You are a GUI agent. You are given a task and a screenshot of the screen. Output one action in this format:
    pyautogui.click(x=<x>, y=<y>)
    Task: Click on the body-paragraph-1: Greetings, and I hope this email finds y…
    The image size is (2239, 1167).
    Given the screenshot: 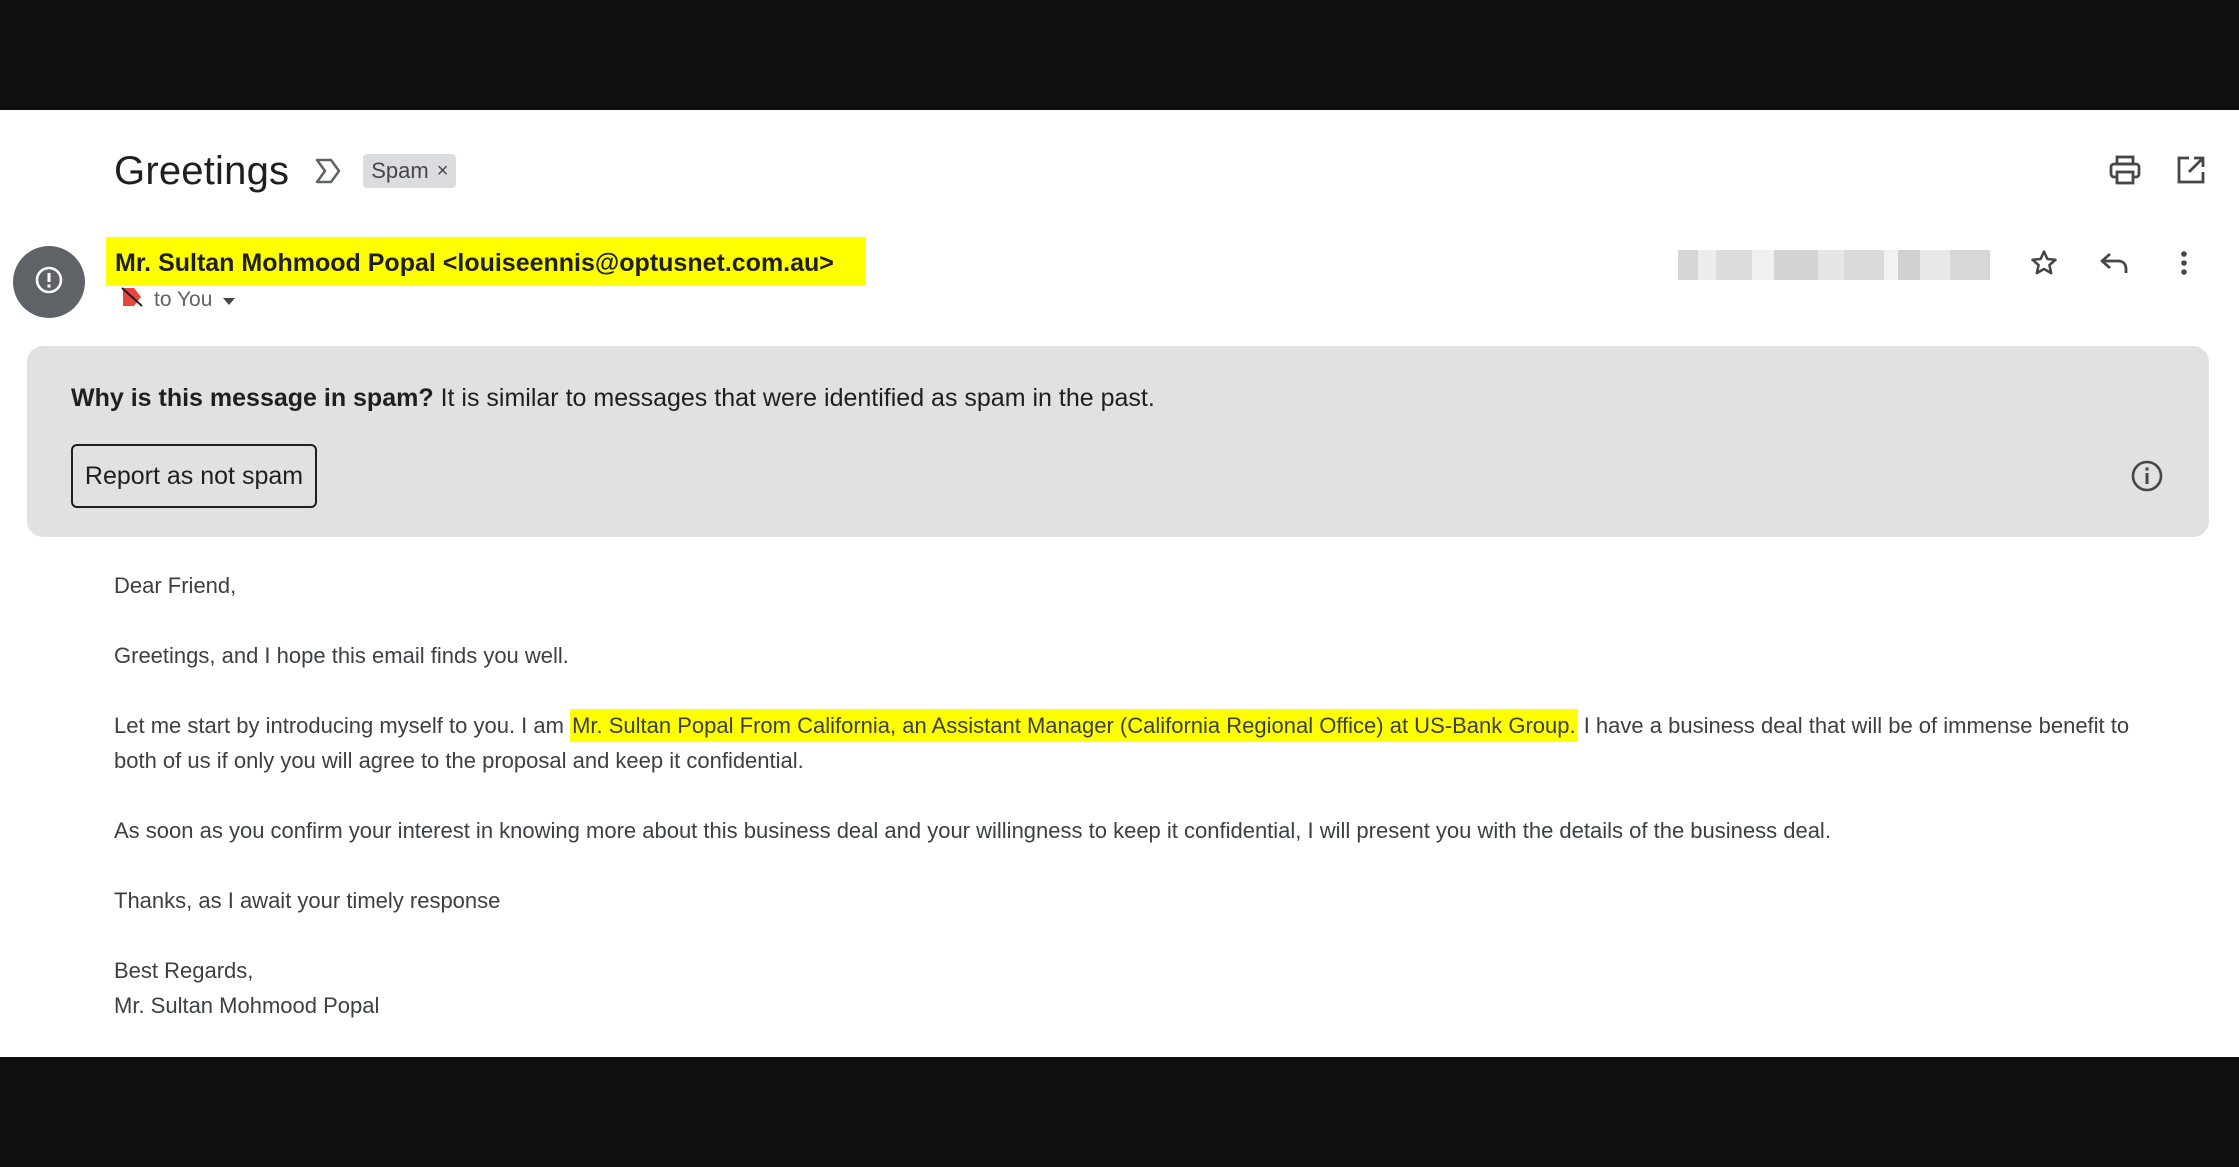 What is the action you would take?
    pyautogui.click(x=341, y=655)
    